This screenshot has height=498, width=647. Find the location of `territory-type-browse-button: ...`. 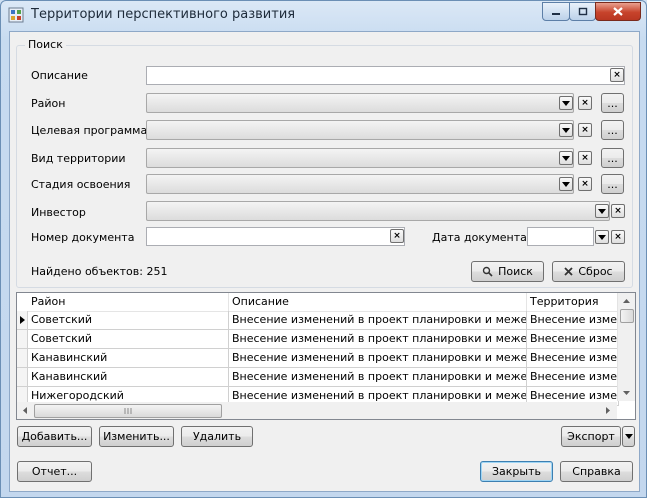

territory-type-browse-button: ... is located at coordinates (612, 158).